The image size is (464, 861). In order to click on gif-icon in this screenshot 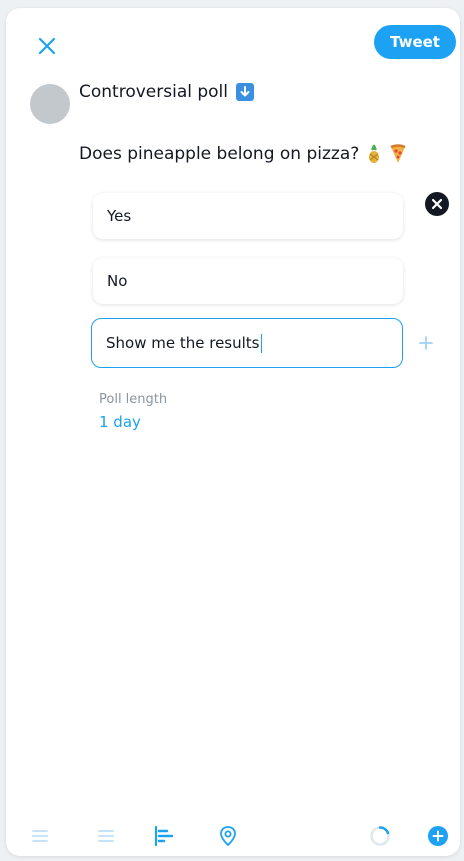, I will do `click(106, 836)`.